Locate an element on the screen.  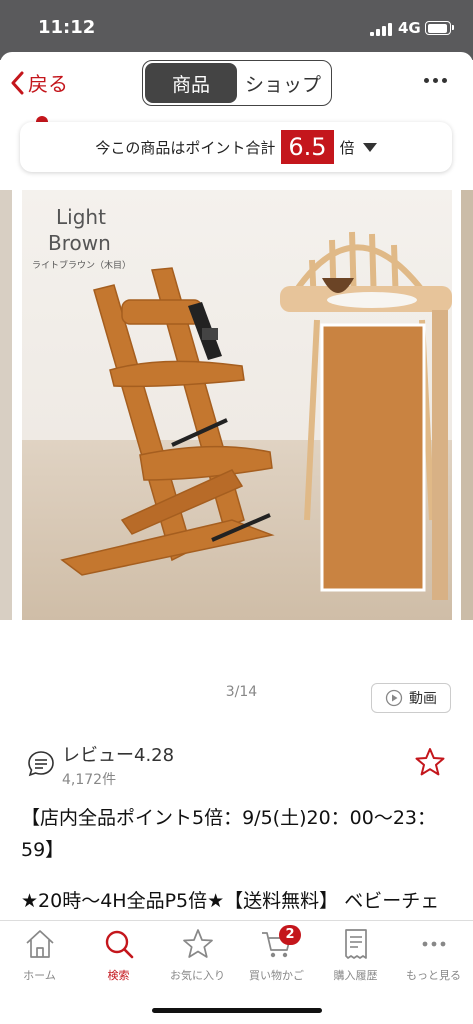
battery-icon is located at coordinates (439, 28).